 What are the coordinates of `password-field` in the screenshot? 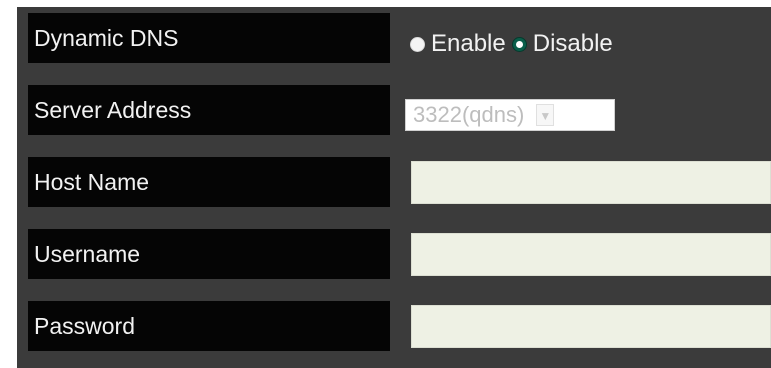 It's located at (583, 324).